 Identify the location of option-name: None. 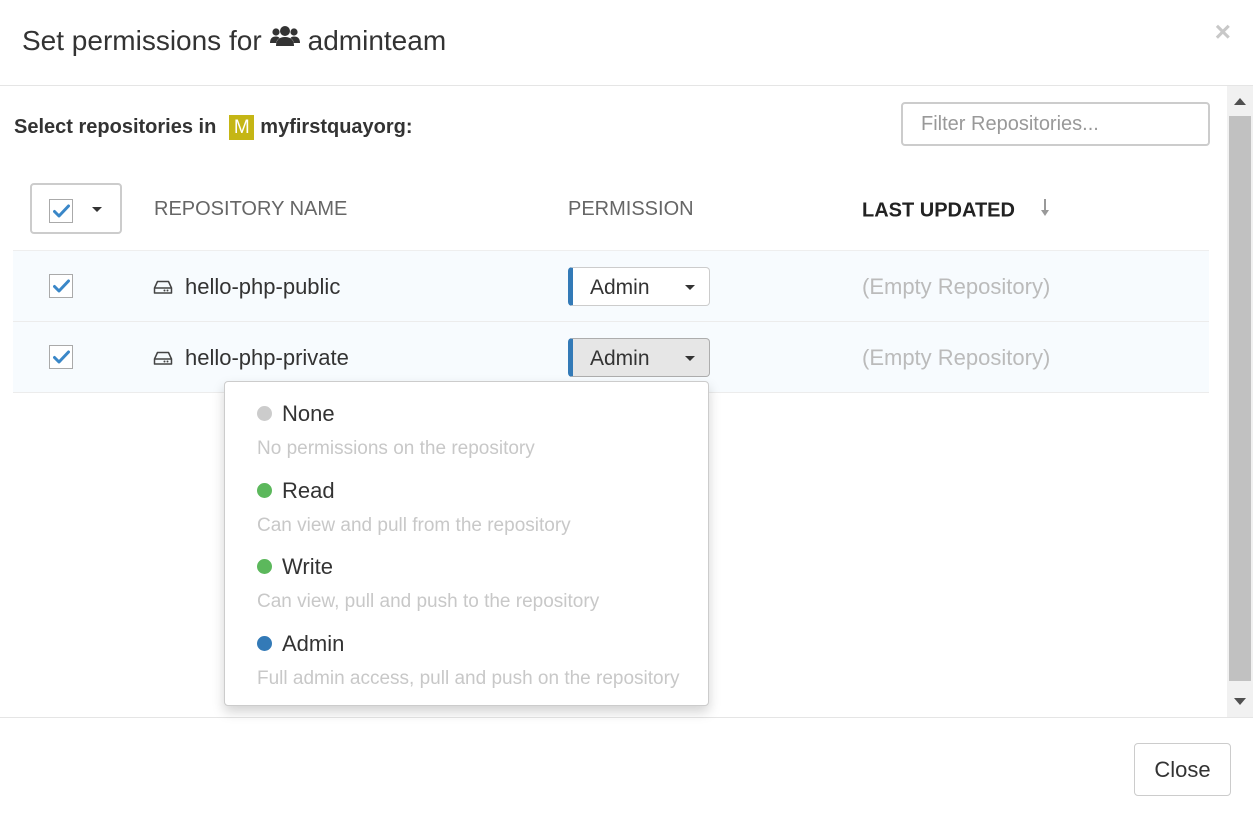
(308, 413).